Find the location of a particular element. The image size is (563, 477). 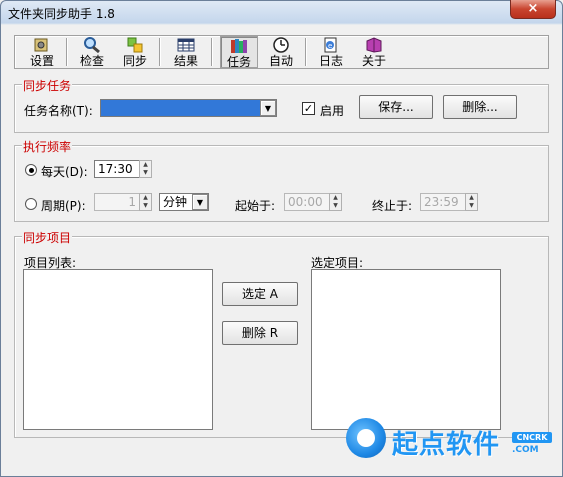

start-time-field: 00:00 is located at coordinates (307, 202).